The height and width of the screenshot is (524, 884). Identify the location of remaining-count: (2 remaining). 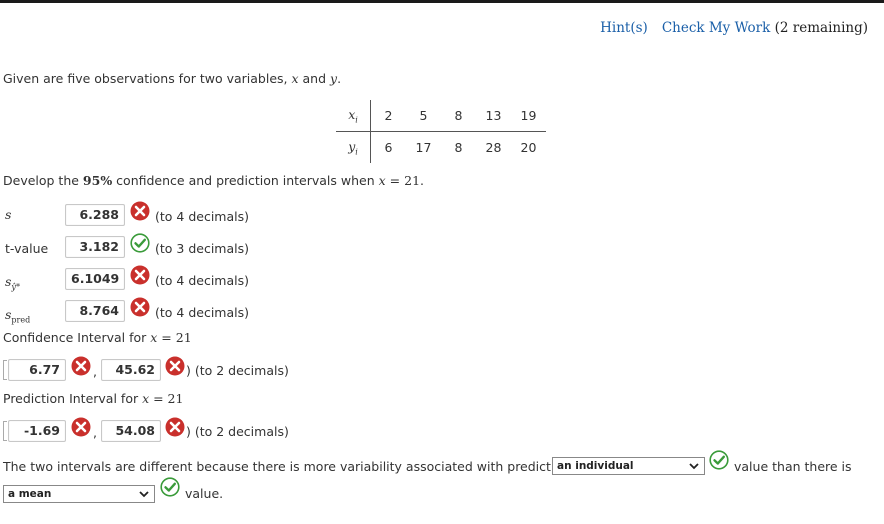
(821, 28).